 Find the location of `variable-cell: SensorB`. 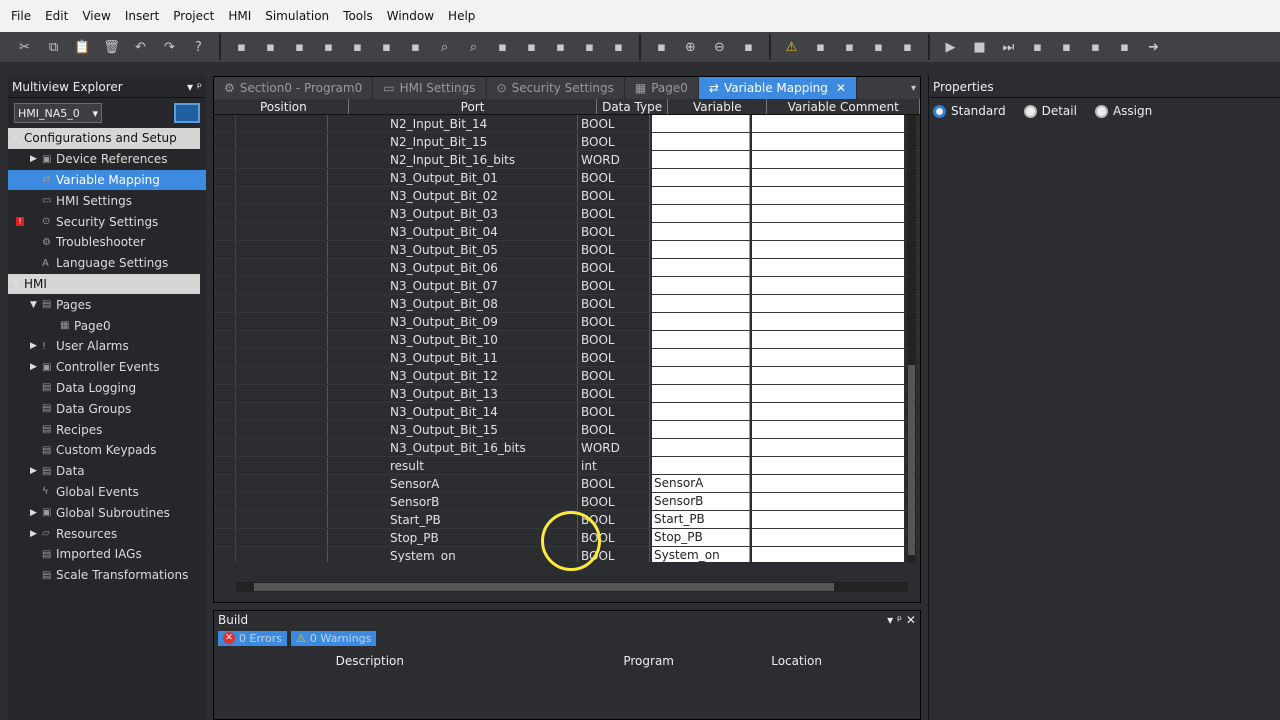

variable-cell: SensorB is located at coordinates (701, 501).